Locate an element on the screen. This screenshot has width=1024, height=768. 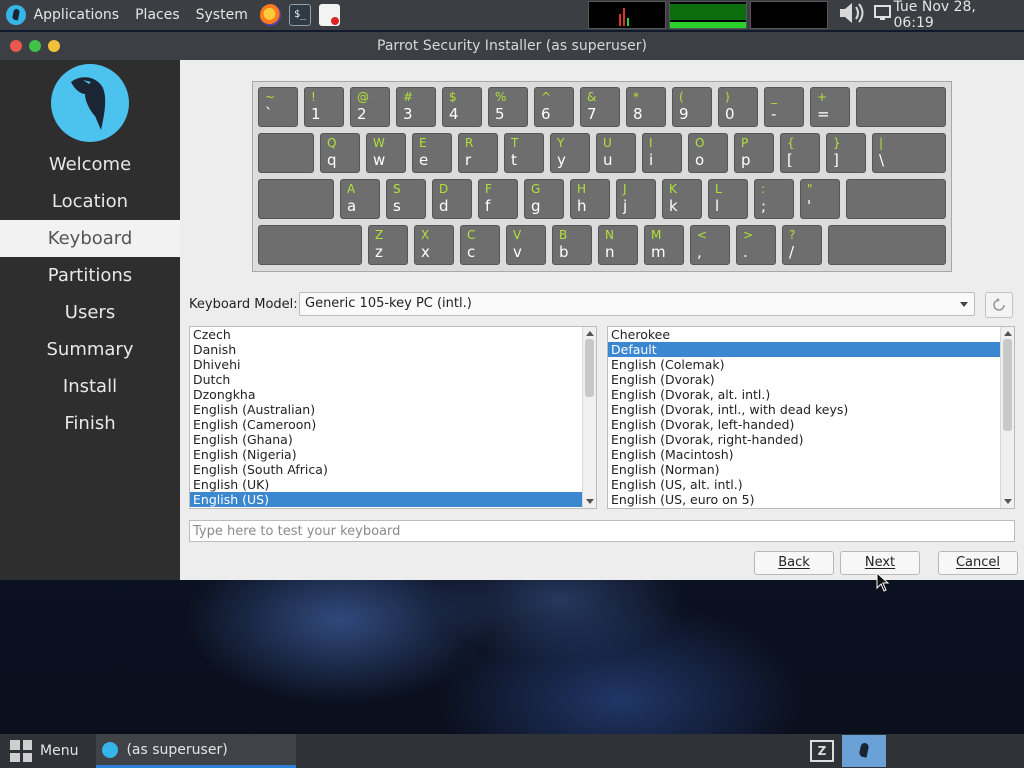
layout-list-item: English (Nigeria) is located at coordinates (386, 454).